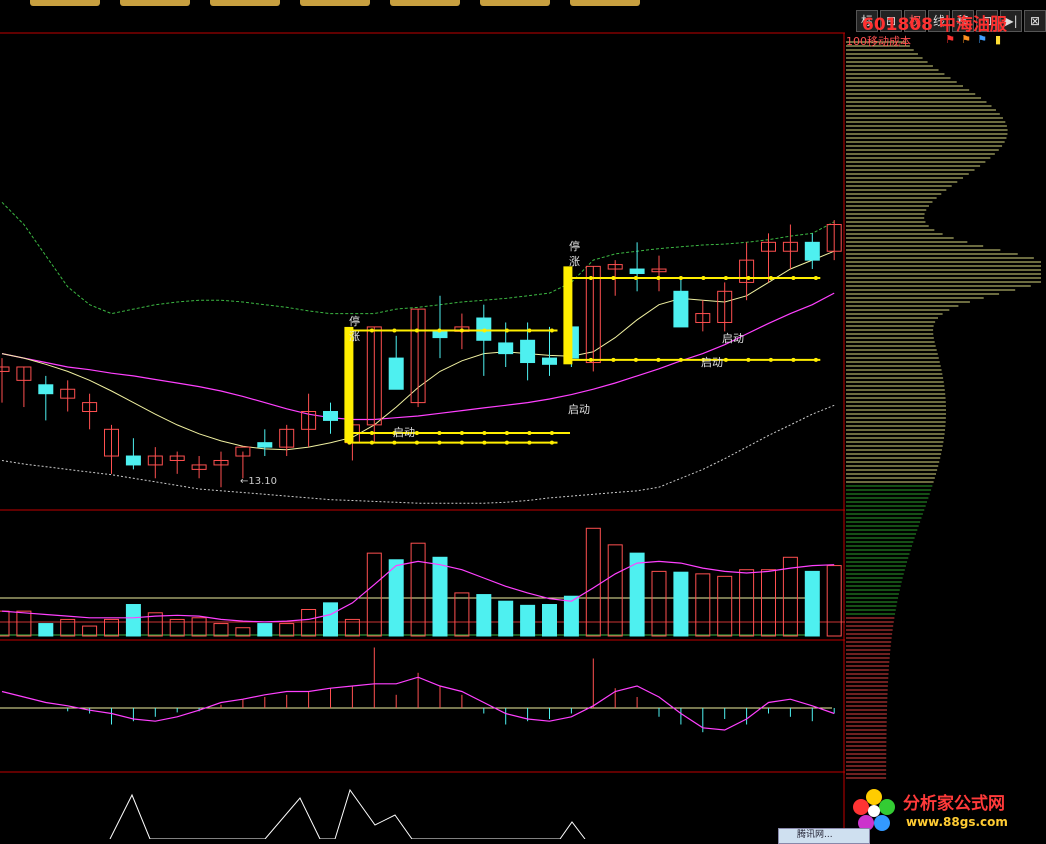 This screenshot has width=1046, height=844. I want to click on watermark: 分析家公式网 www.88gs.com, so click(945, 810).